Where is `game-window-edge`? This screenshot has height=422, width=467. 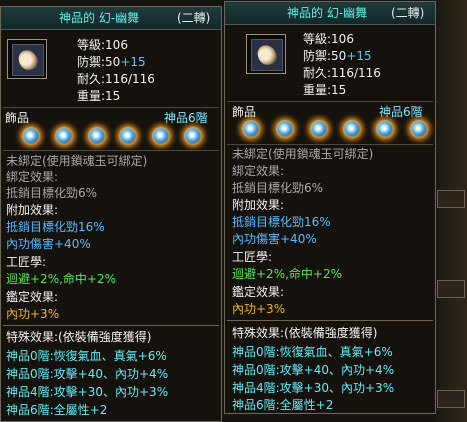
game-window-edge is located at coordinates (451, 211).